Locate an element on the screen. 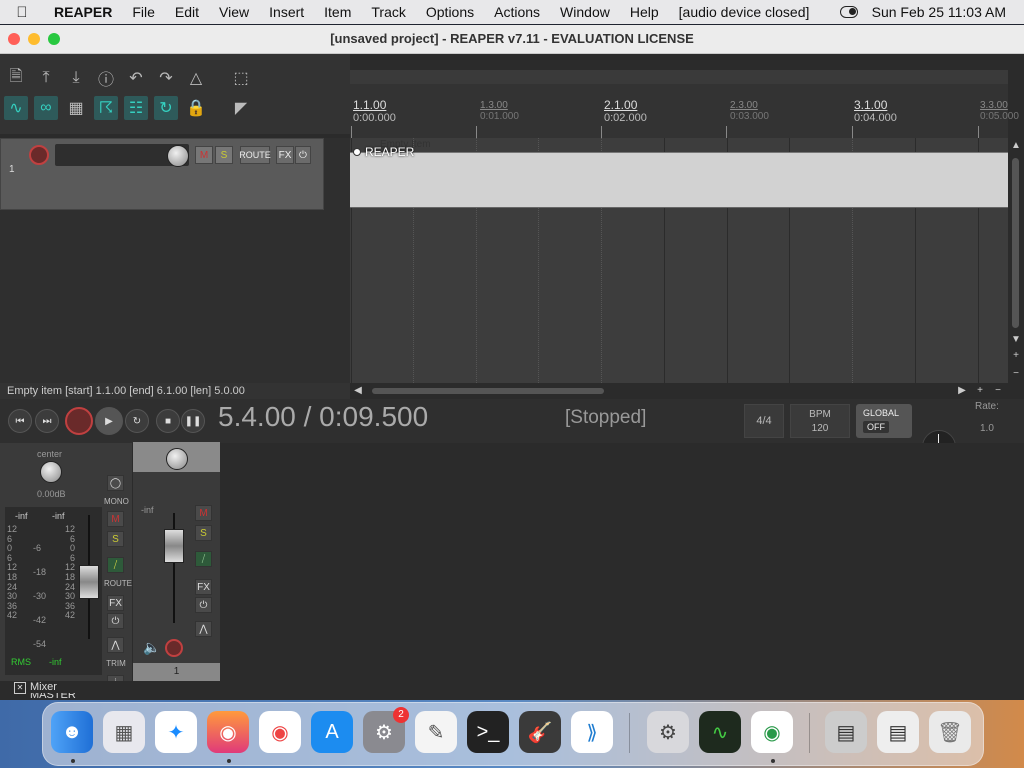 The width and height of the screenshot is (1024, 768). track-fx-button: FX is located at coordinates (285, 155).